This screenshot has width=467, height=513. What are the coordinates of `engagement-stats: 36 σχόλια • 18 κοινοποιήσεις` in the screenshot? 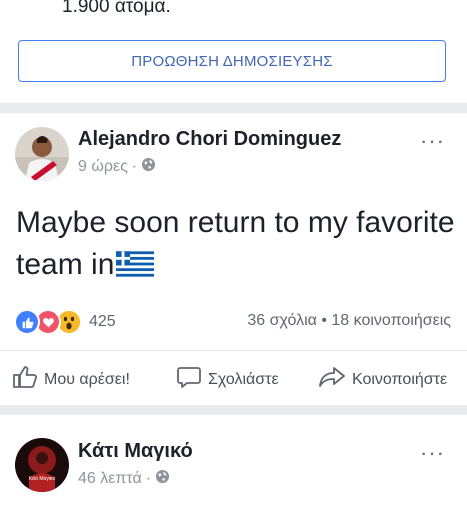 It's located at (349, 321).